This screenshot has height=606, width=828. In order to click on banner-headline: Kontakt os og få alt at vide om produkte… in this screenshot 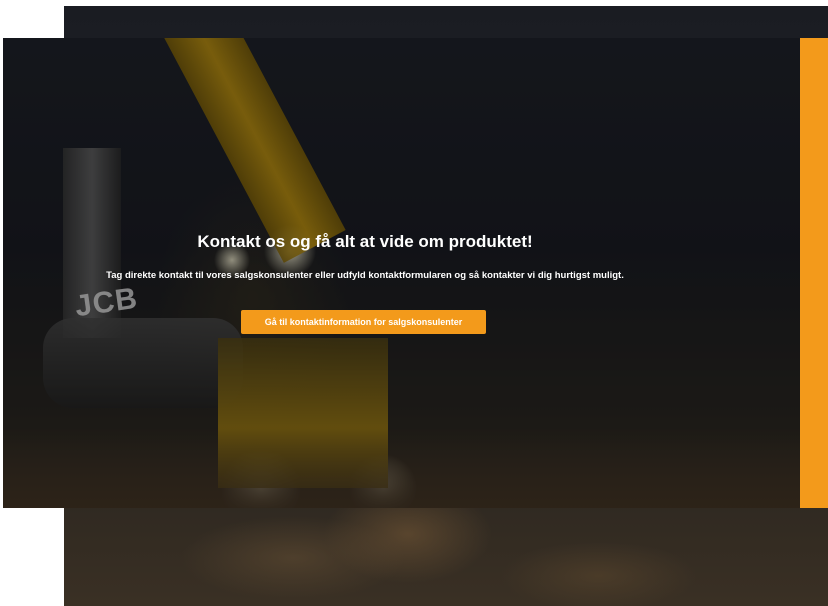, I will do `click(365, 241)`.